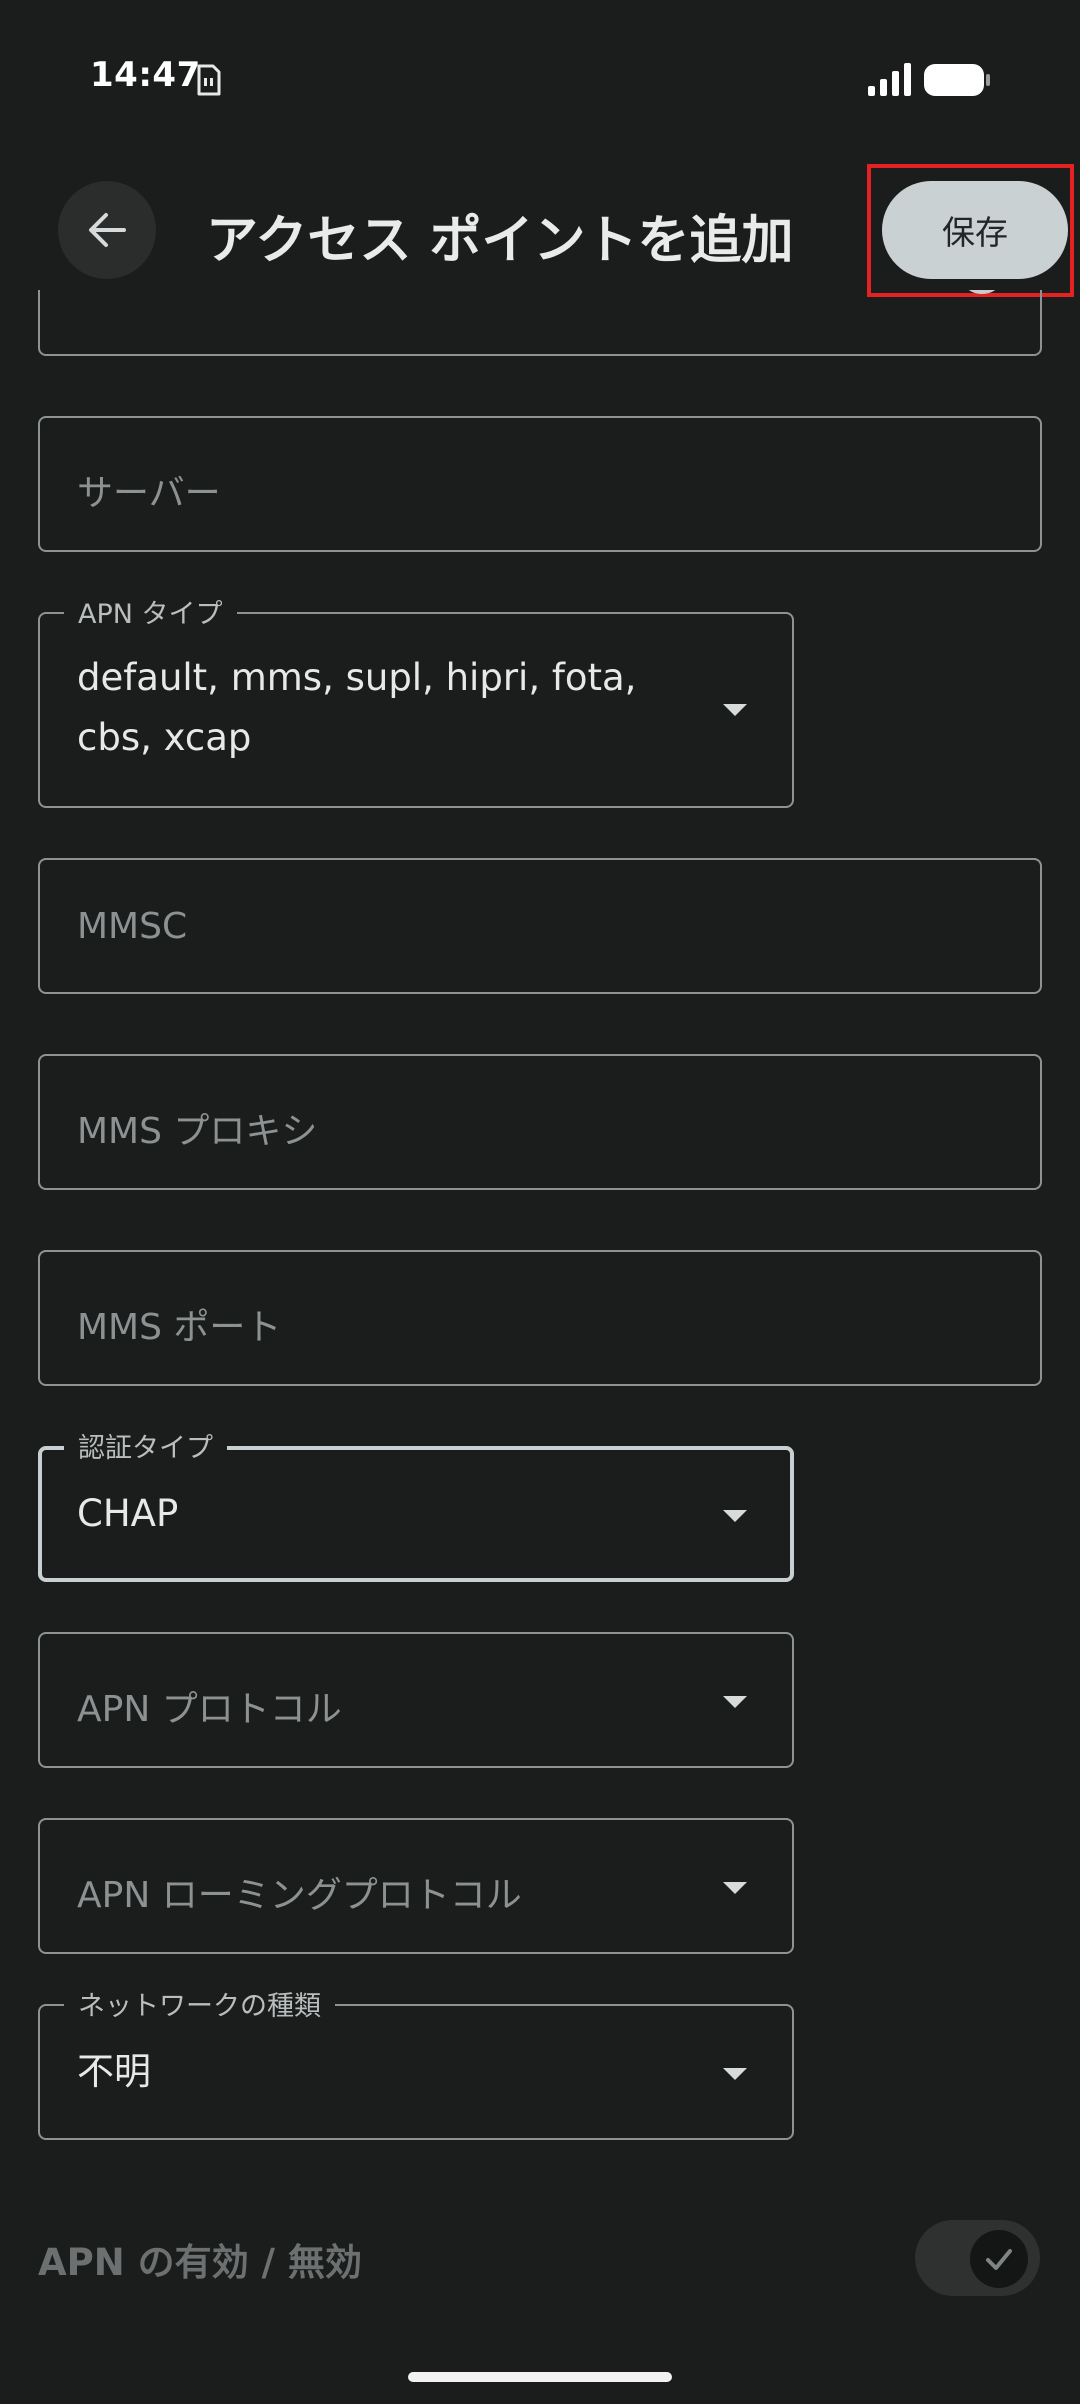  What do you see at coordinates (299, 1895) in the screenshot?
I see `apn-roaming-protocol-placeholder: APN ローミングプロトコル` at bounding box center [299, 1895].